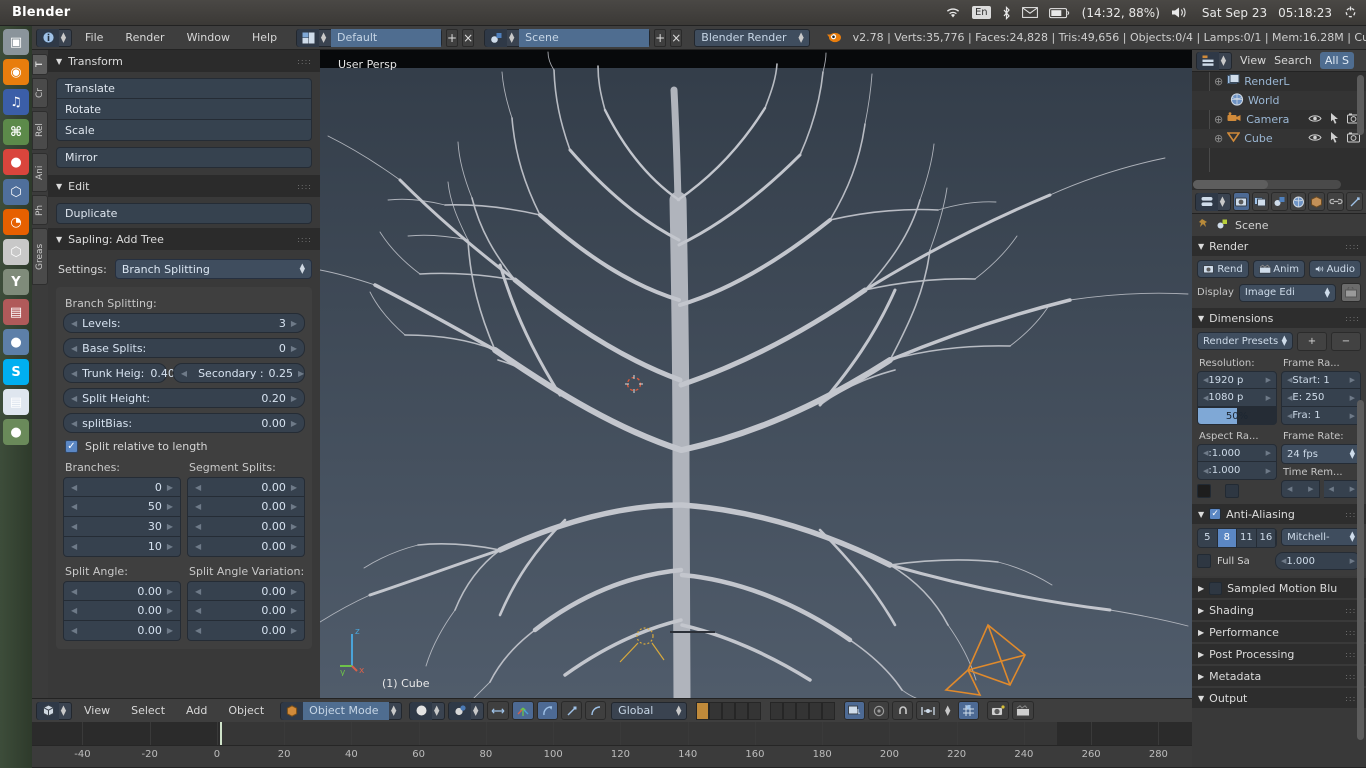 Image resolution: width=1366 pixels, height=768 pixels. I want to click on interaction-mode-spinner: ▲ ▼, so click(393, 710).